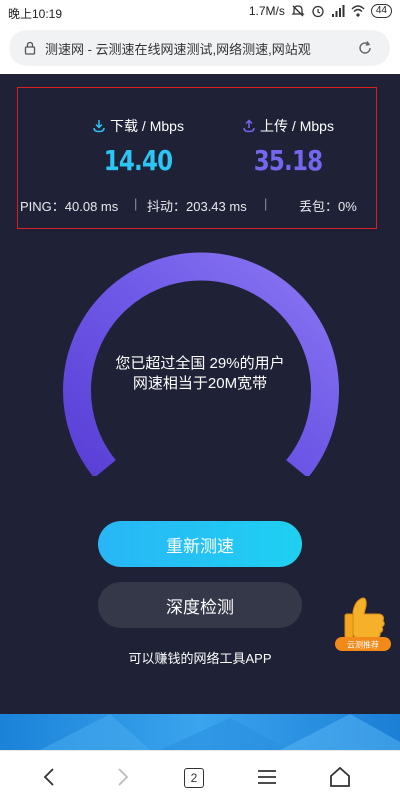  I want to click on download-label: 下载 / Mbps, so click(147, 126).